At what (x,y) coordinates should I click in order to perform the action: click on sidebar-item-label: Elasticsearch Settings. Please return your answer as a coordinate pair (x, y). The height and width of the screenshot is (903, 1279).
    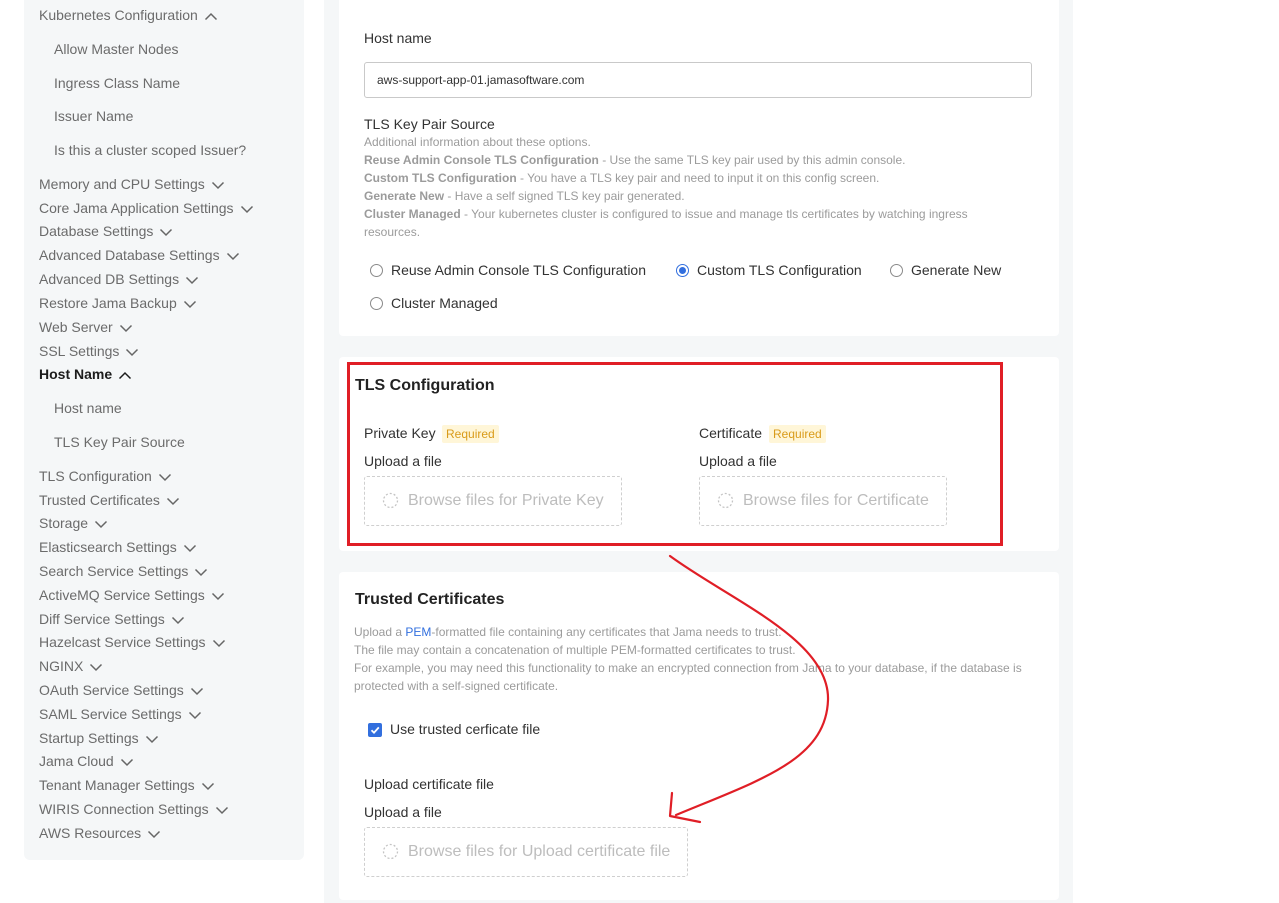
    Looking at the image, I should click on (108, 547).